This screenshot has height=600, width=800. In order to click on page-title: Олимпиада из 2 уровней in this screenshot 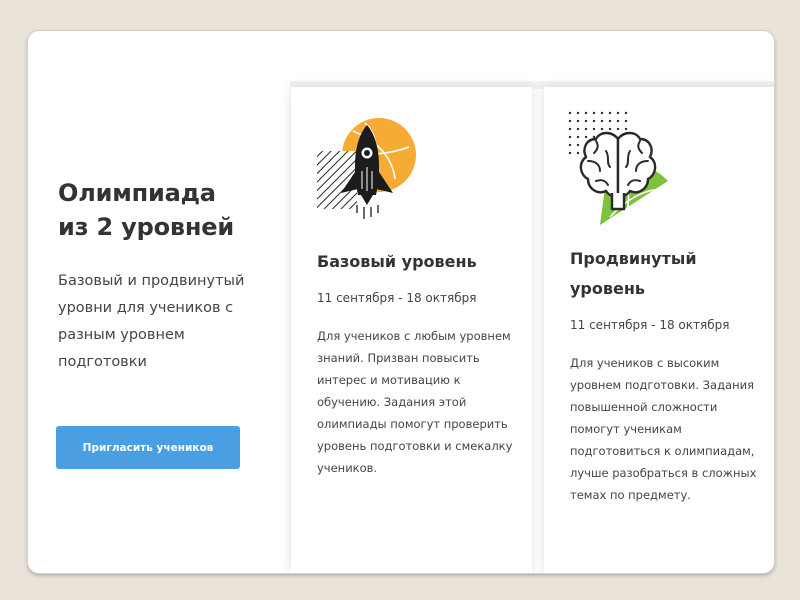, I will do `click(146, 210)`.